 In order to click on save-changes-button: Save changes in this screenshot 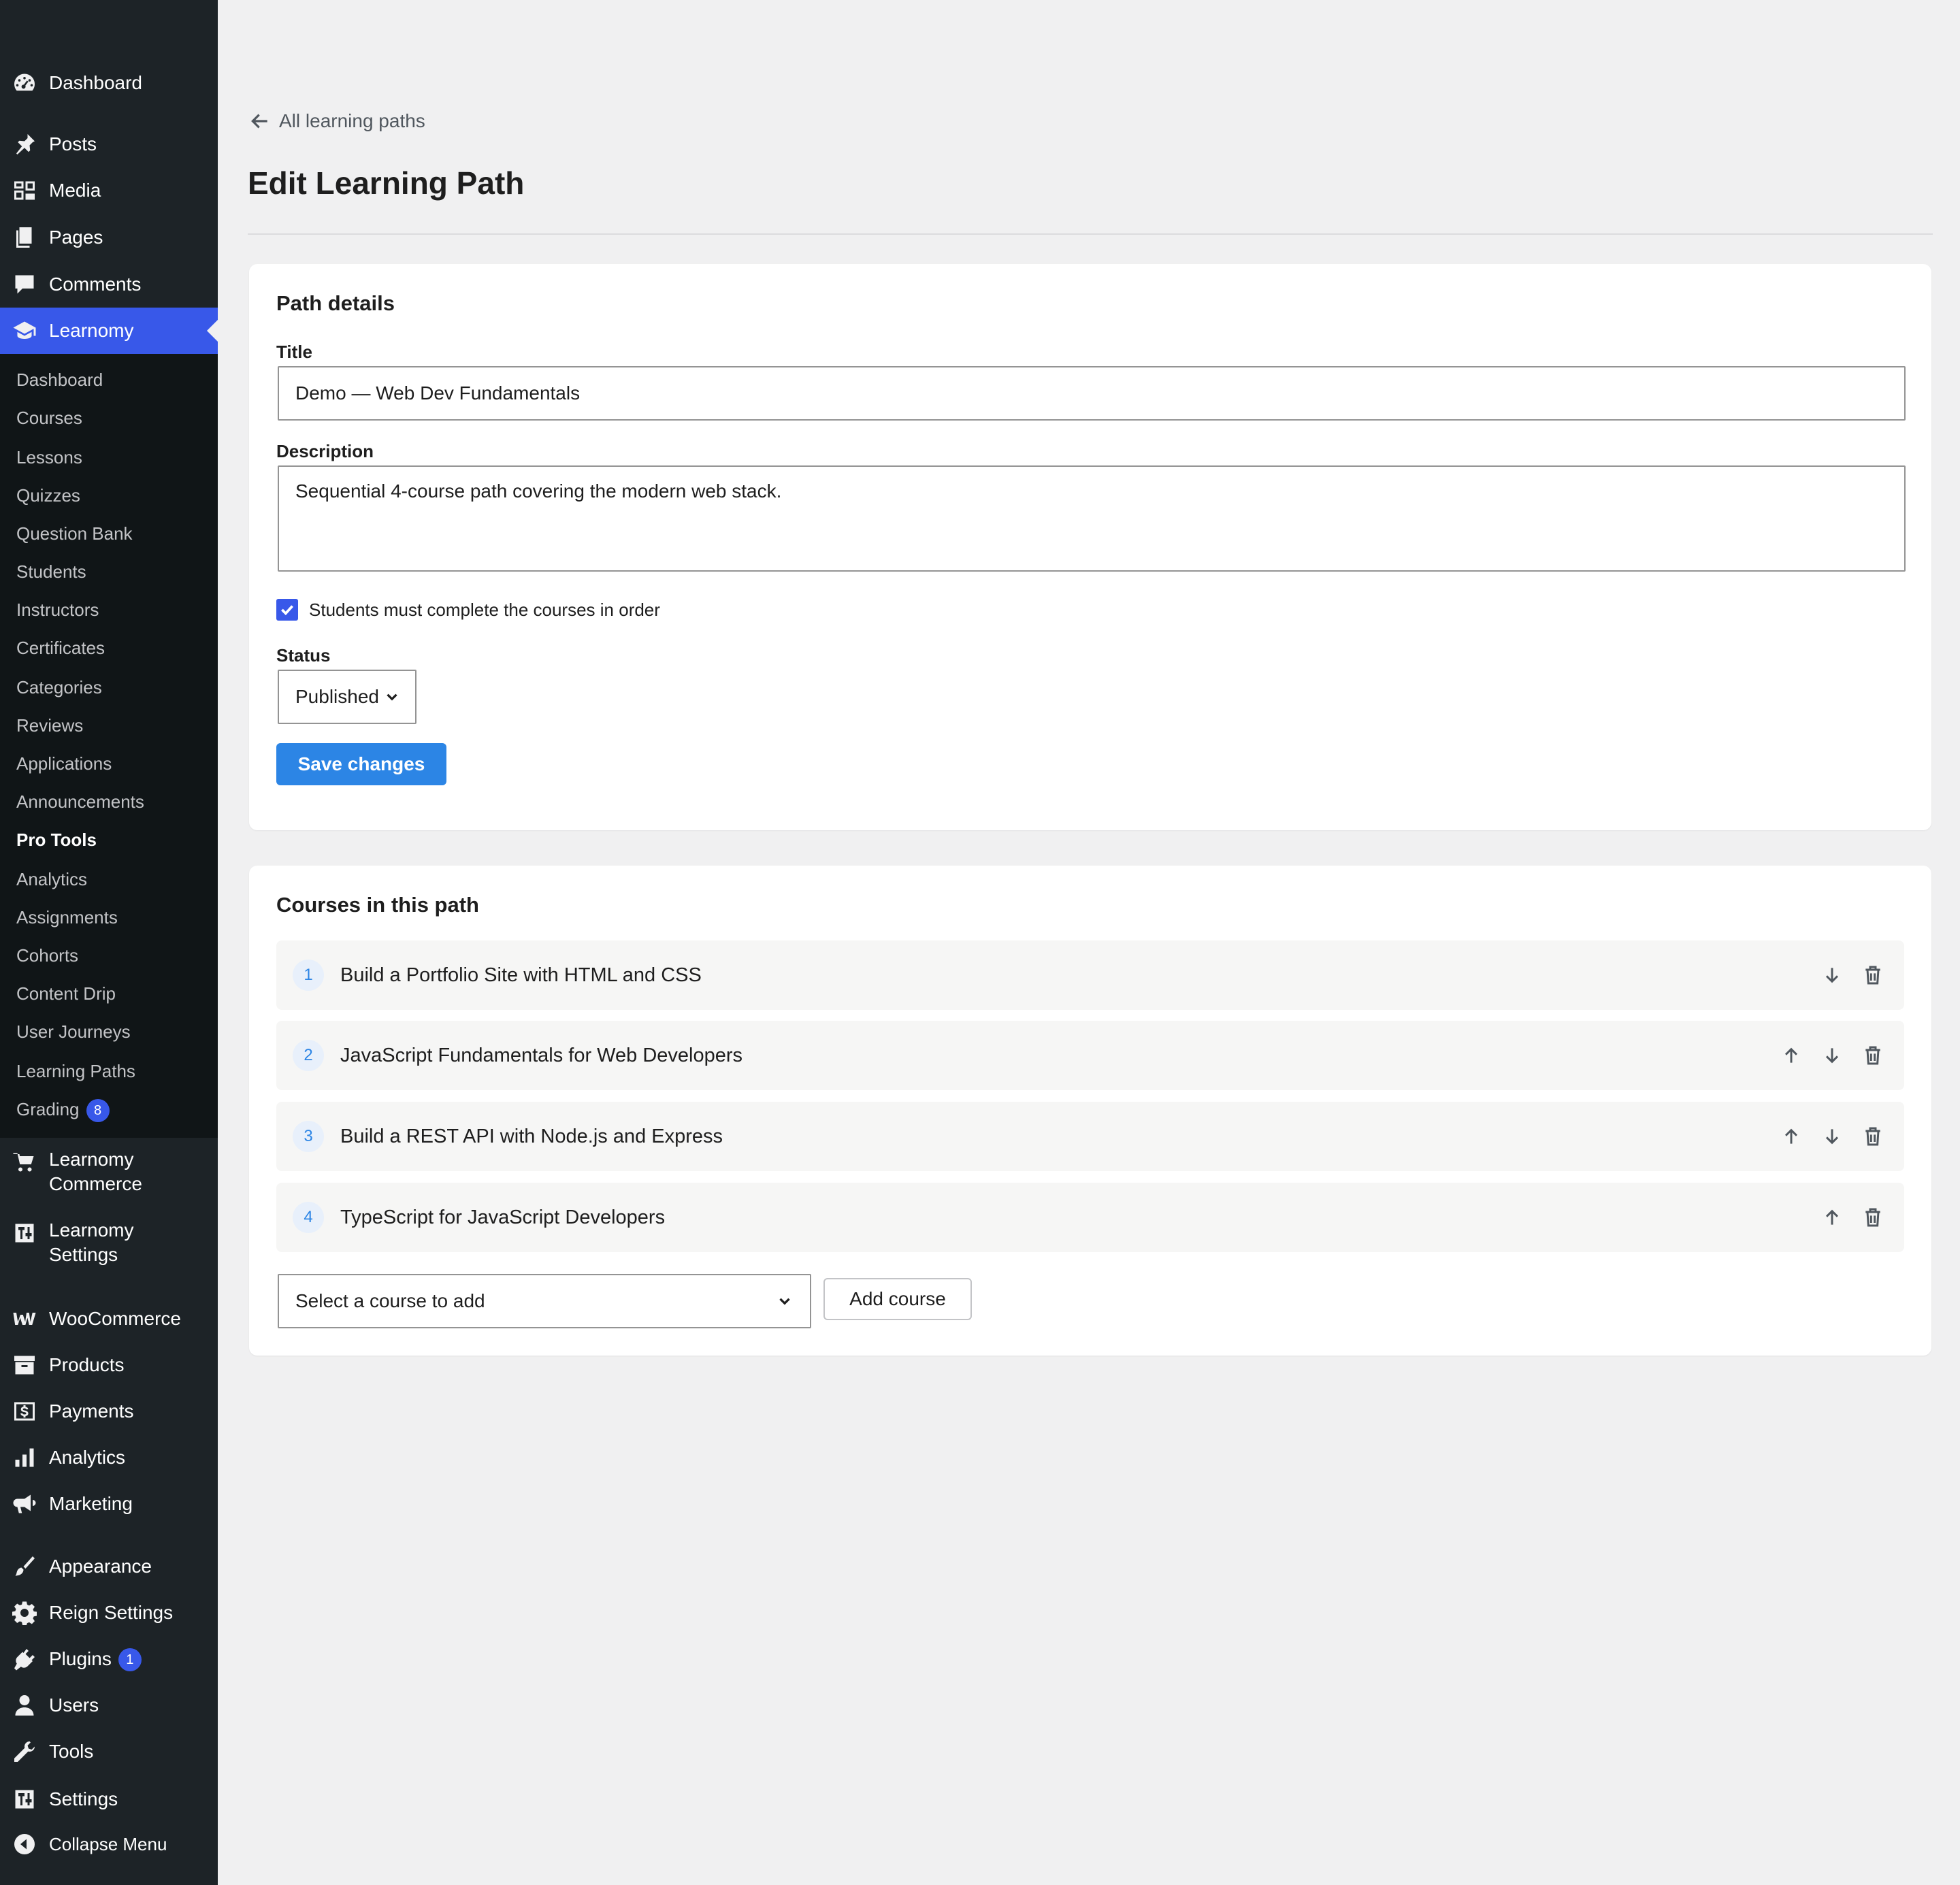, I will do `click(361, 764)`.